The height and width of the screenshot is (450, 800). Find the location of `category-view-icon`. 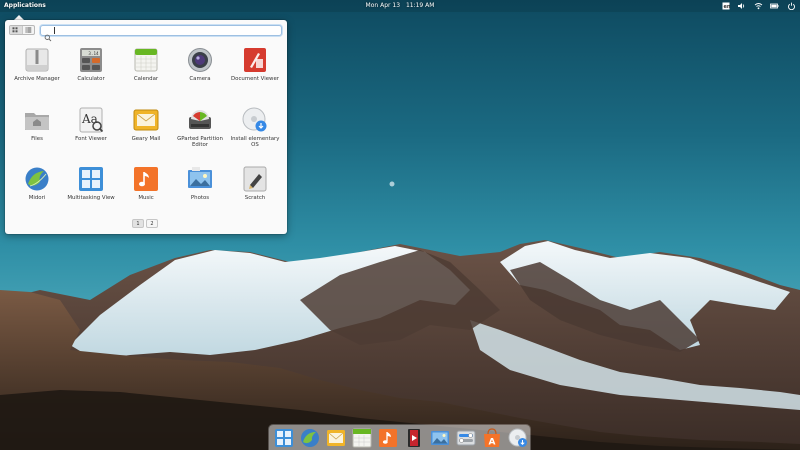

category-view-icon is located at coordinates (28, 30).